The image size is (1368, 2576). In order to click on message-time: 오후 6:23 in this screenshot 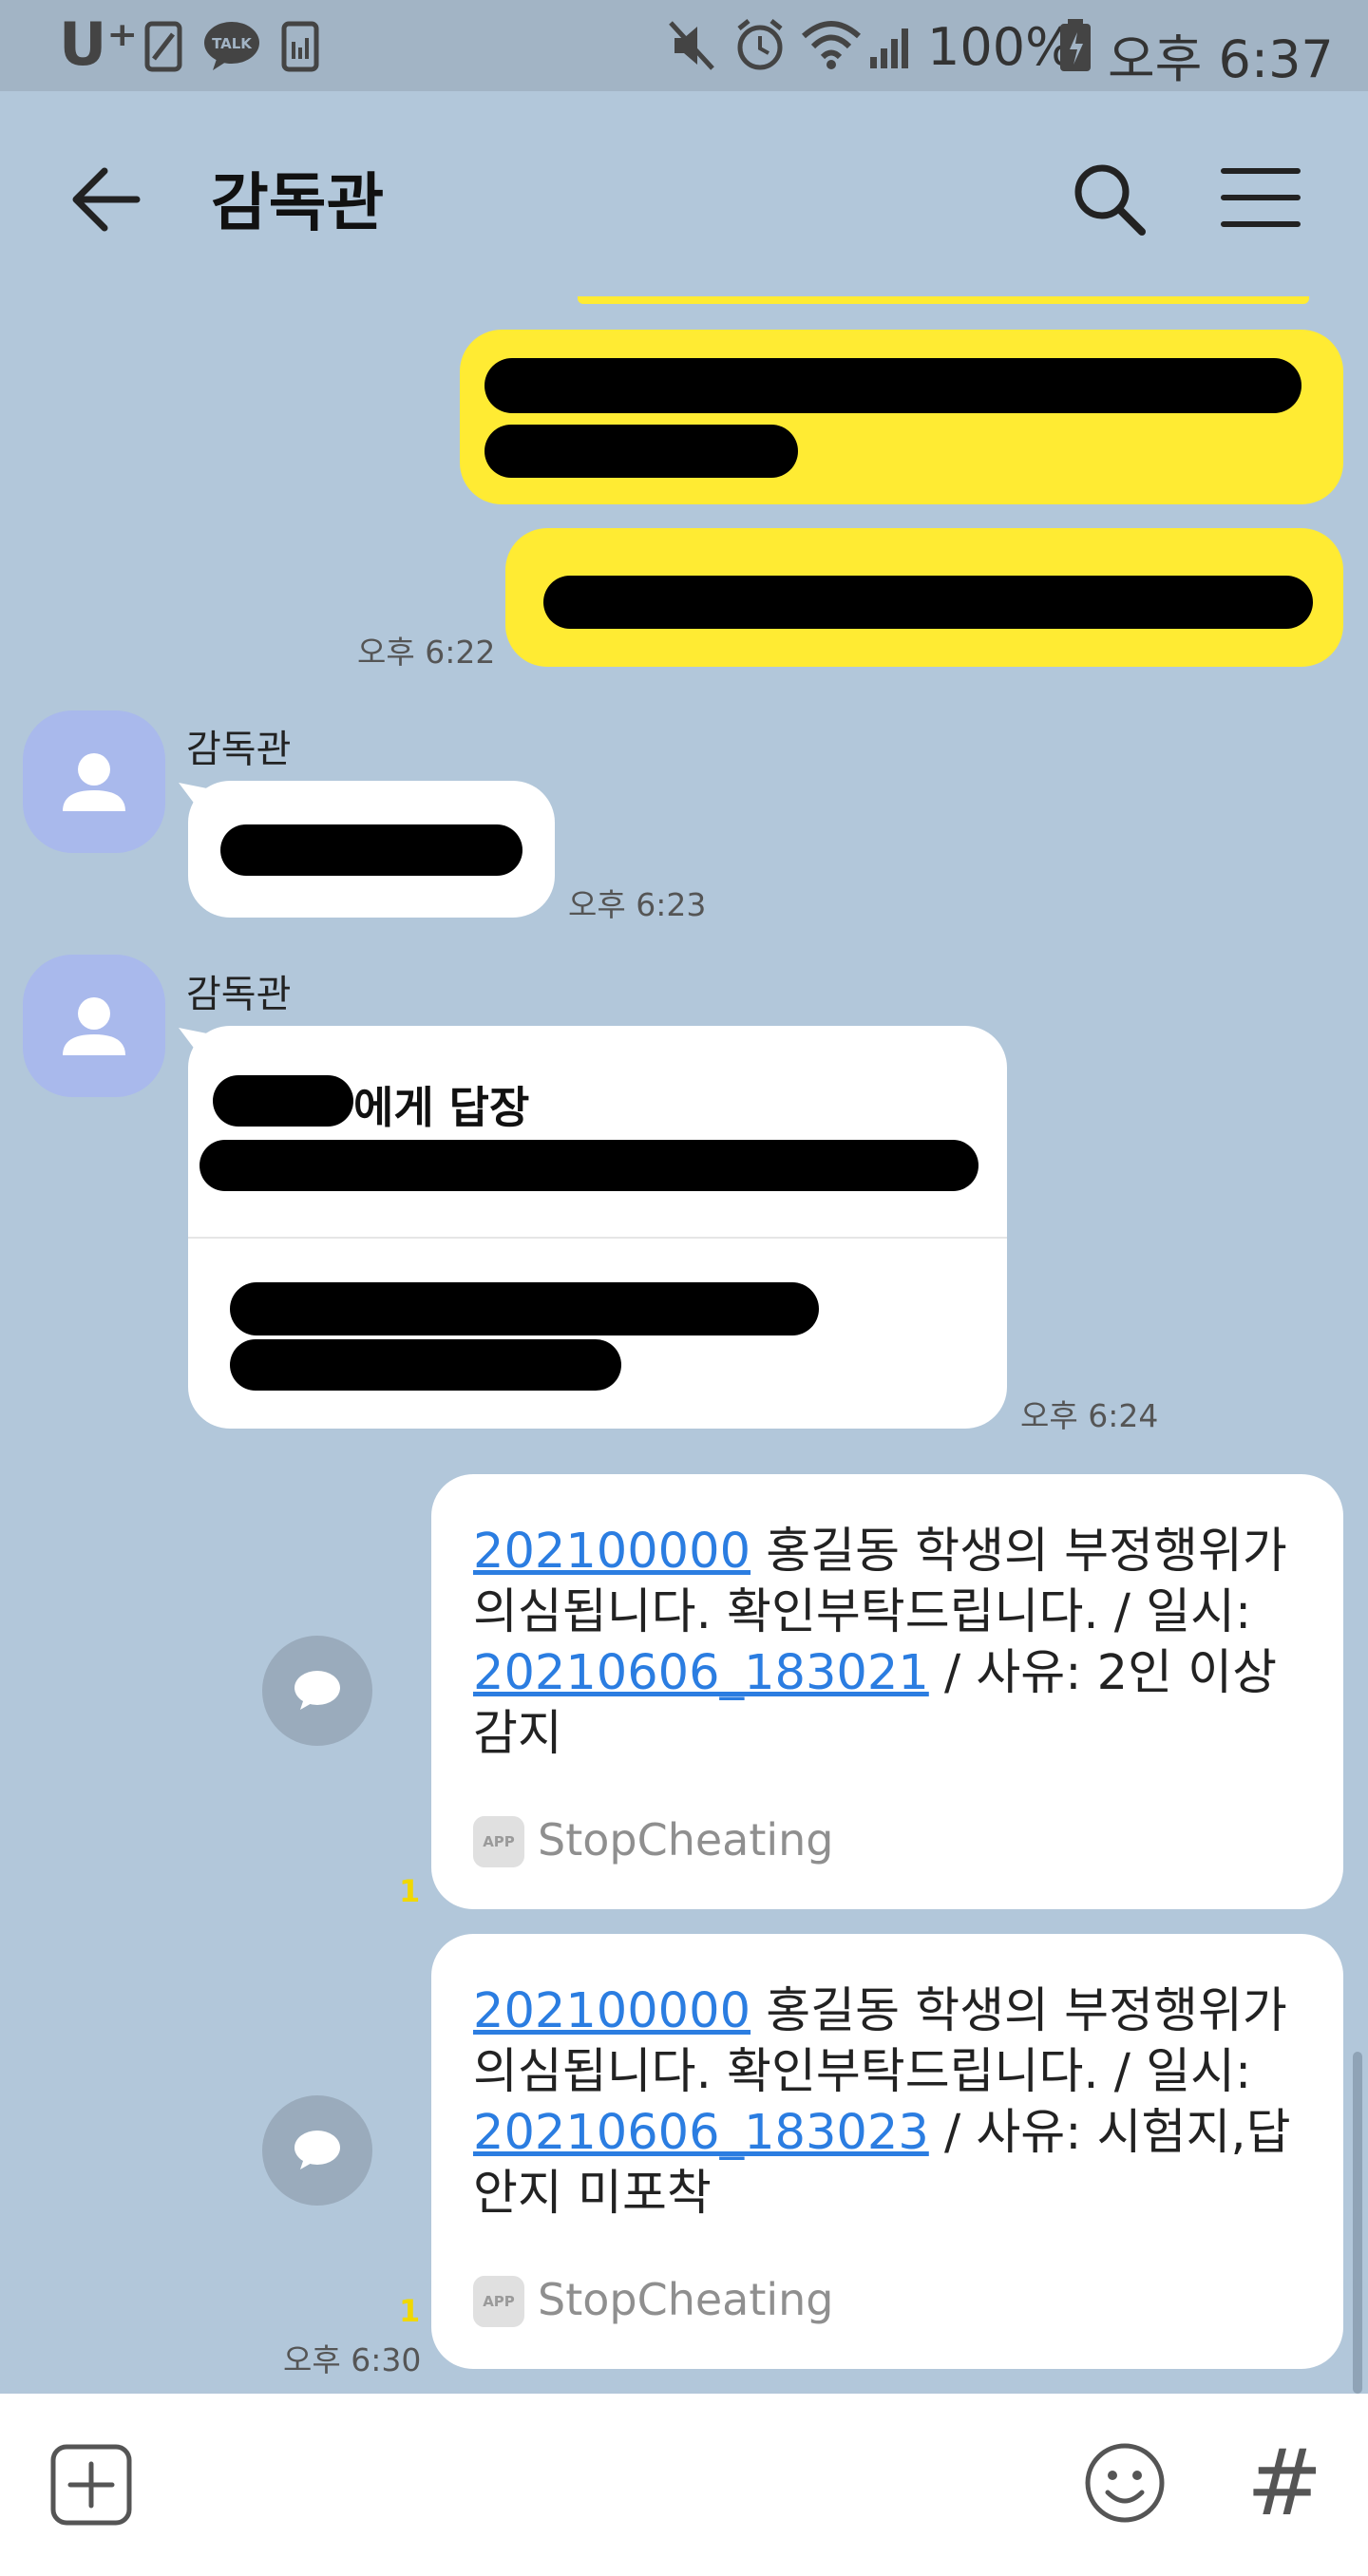, I will do `click(637, 904)`.